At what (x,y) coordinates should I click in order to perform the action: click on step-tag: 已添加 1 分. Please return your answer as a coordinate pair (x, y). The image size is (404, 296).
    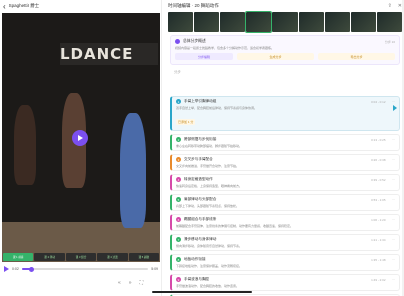
    Looking at the image, I should click on (186, 122).